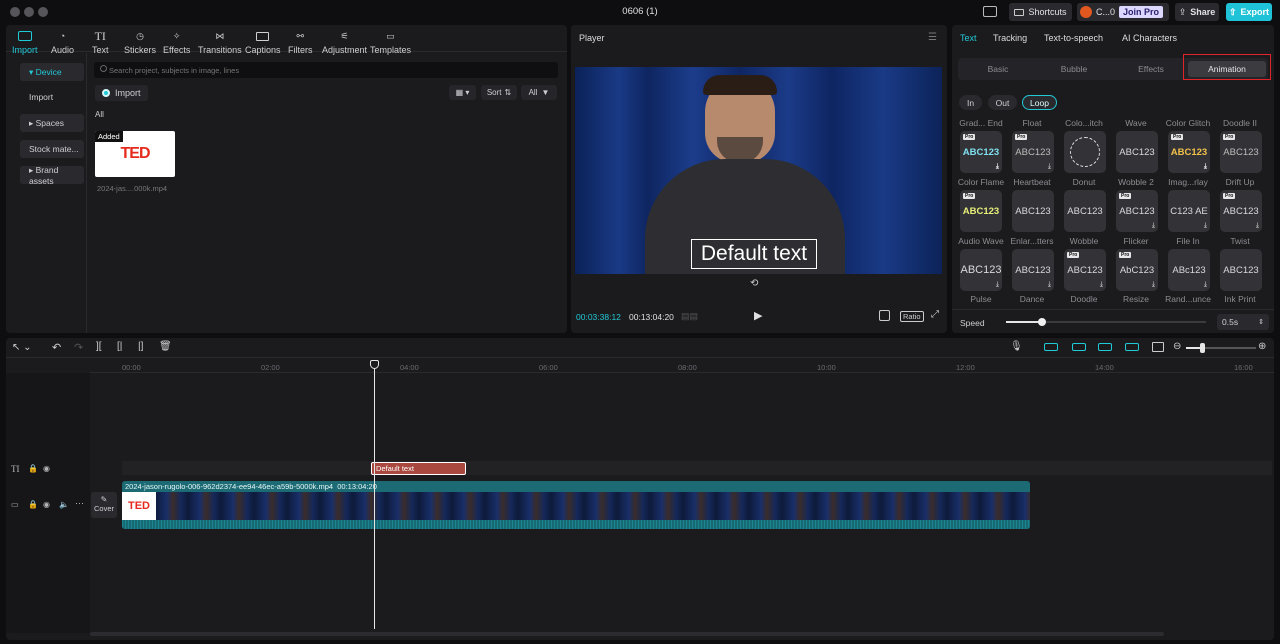  Describe the element at coordinates (1202, 348) in the screenshot. I see `zoom-slider-handle` at that location.